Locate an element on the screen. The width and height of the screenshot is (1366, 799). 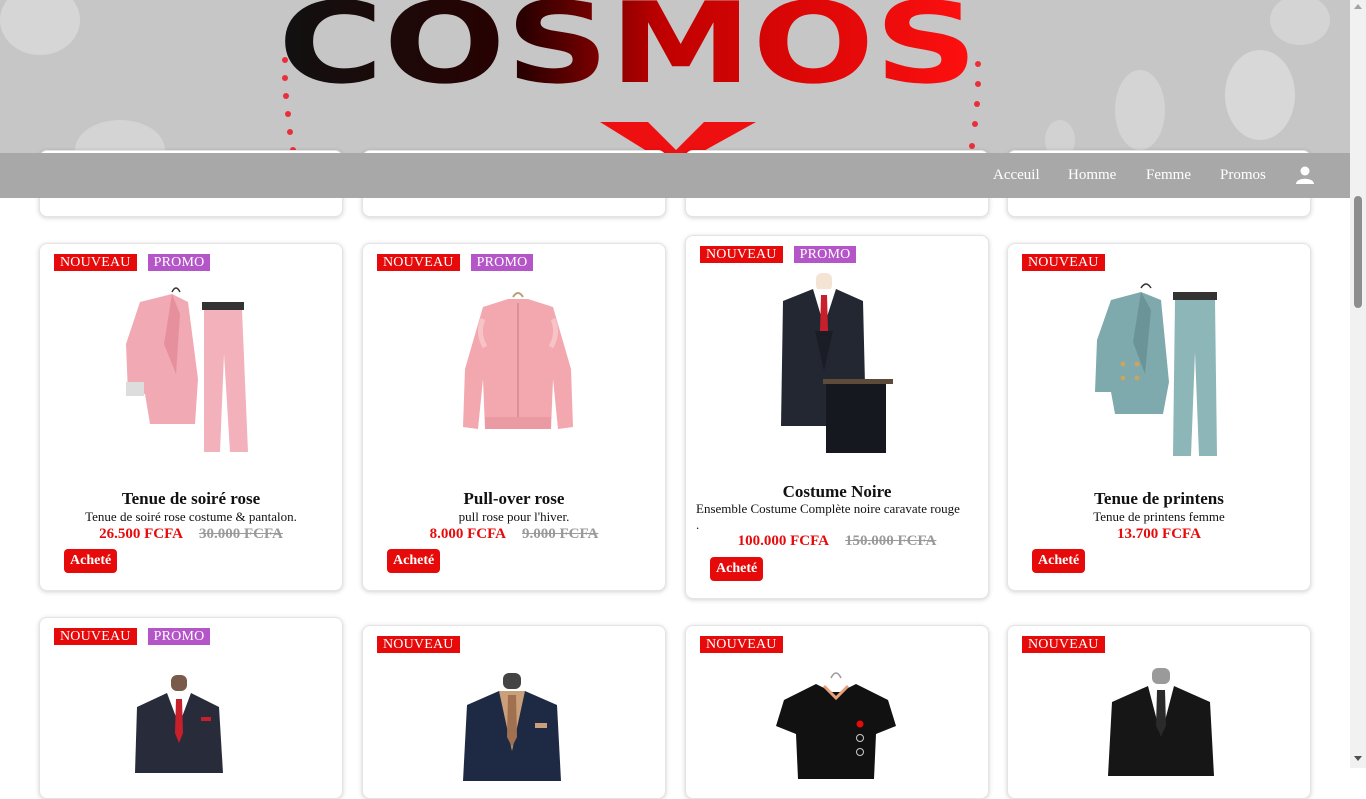
product-old-price: 9.000 FCFA is located at coordinates (560, 534).